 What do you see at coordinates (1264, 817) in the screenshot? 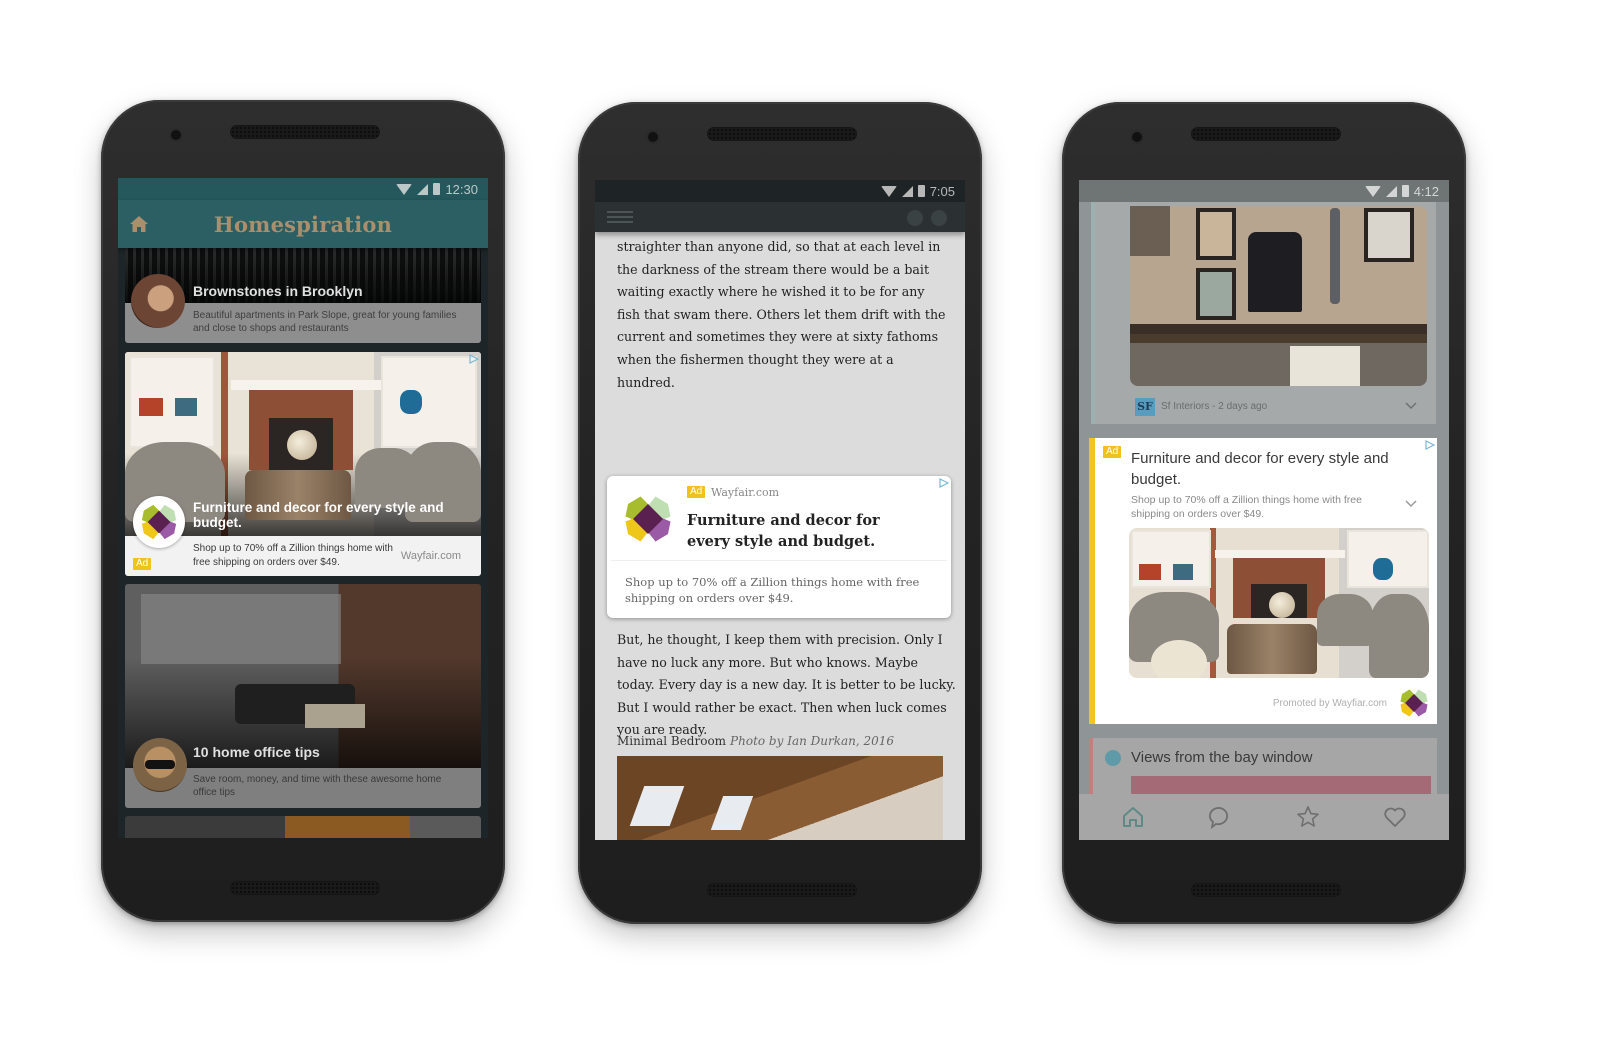
I see `bottom-navigation` at bounding box center [1264, 817].